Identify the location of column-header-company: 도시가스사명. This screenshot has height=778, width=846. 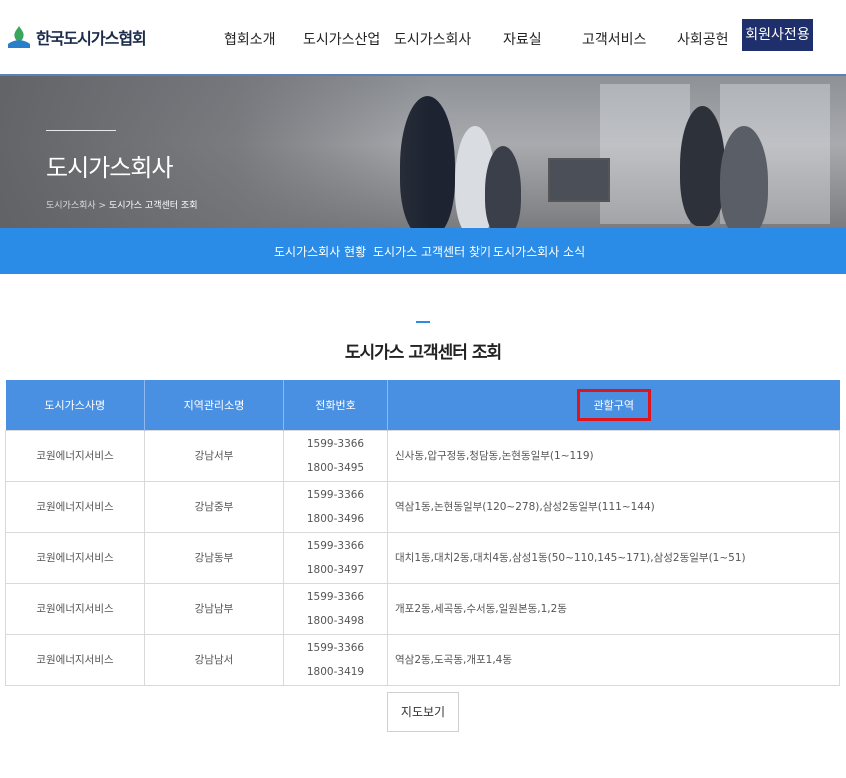
(75, 405).